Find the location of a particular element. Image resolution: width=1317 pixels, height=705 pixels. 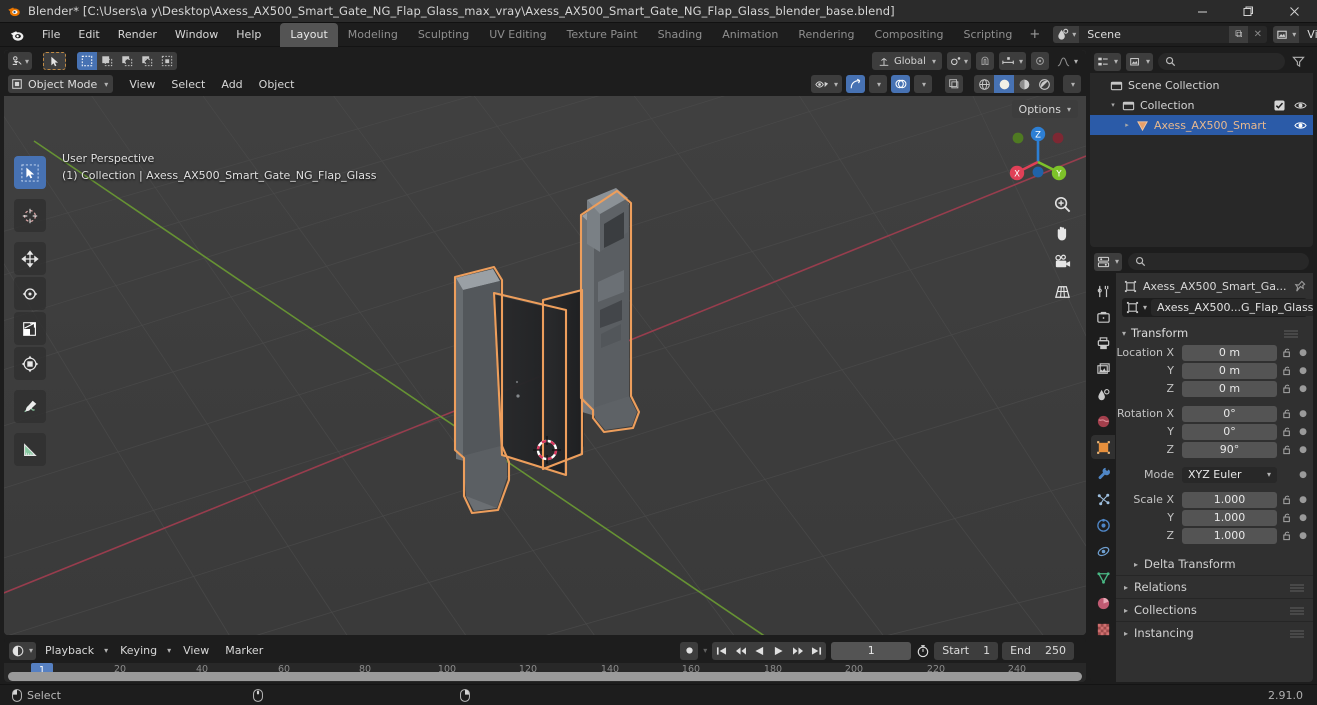

properties-tab-texture is located at coordinates (1103, 629).